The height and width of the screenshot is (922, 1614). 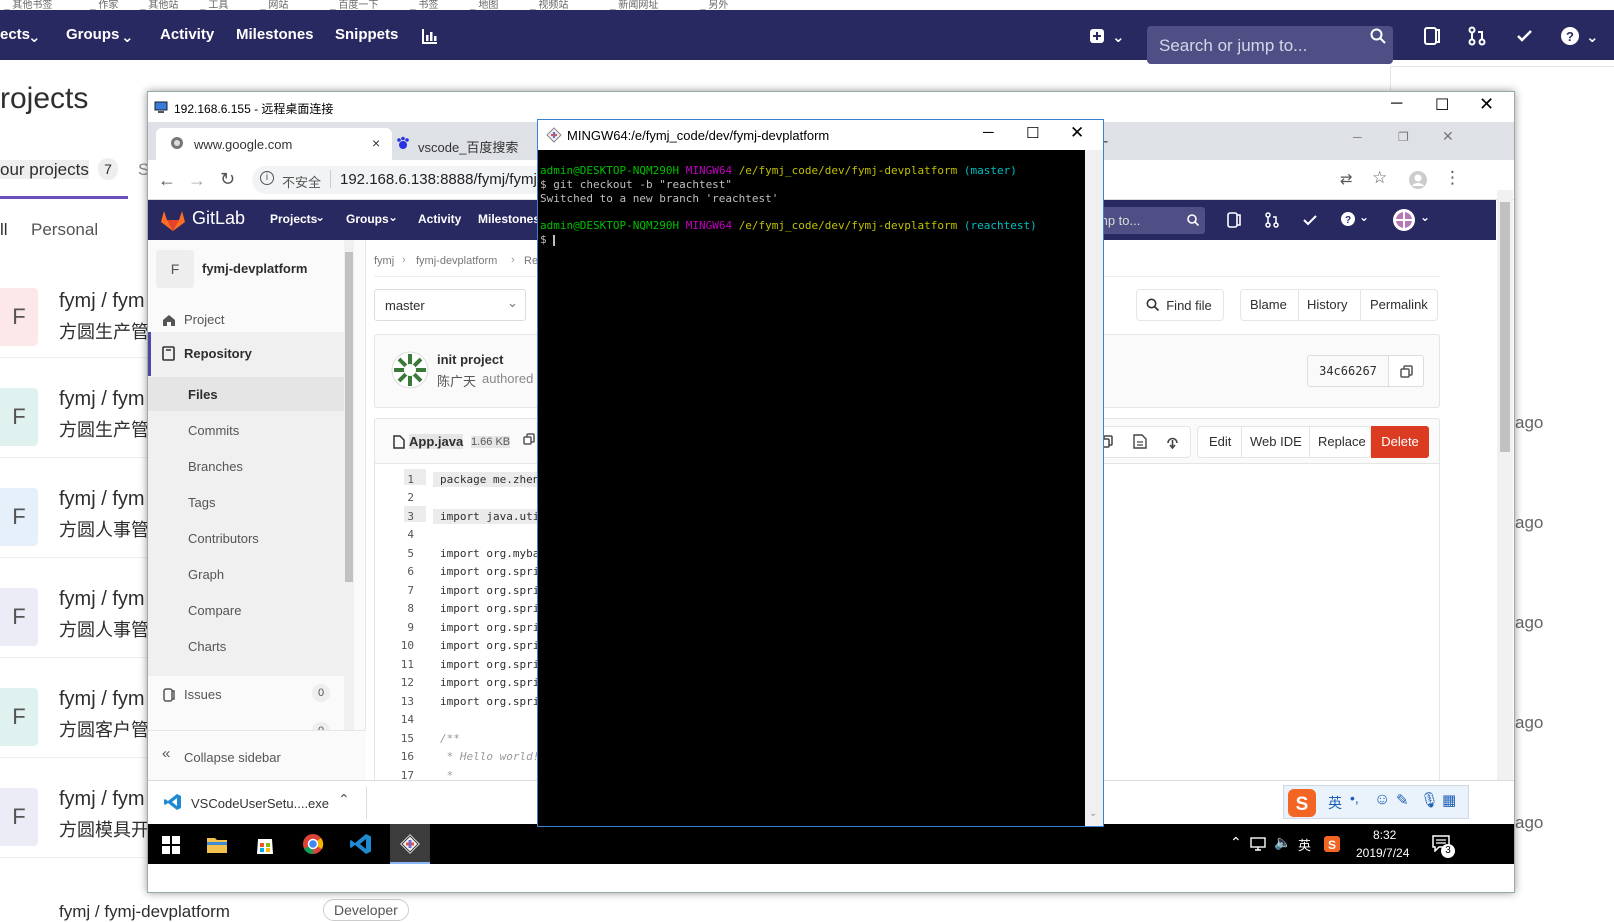 What do you see at coordinates (313, 844) in the screenshot?
I see `chrome-icon` at bounding box center [313, 844].